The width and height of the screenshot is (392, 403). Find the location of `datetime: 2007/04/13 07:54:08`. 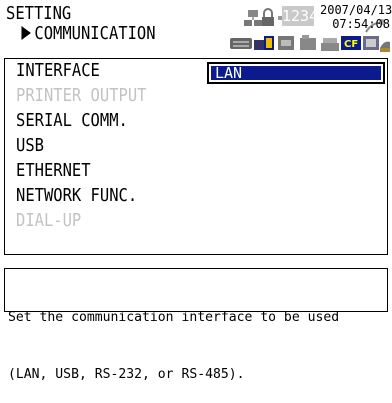

datetime: 2007/04/13 07:54:08 is located at coordinates (356, 17).